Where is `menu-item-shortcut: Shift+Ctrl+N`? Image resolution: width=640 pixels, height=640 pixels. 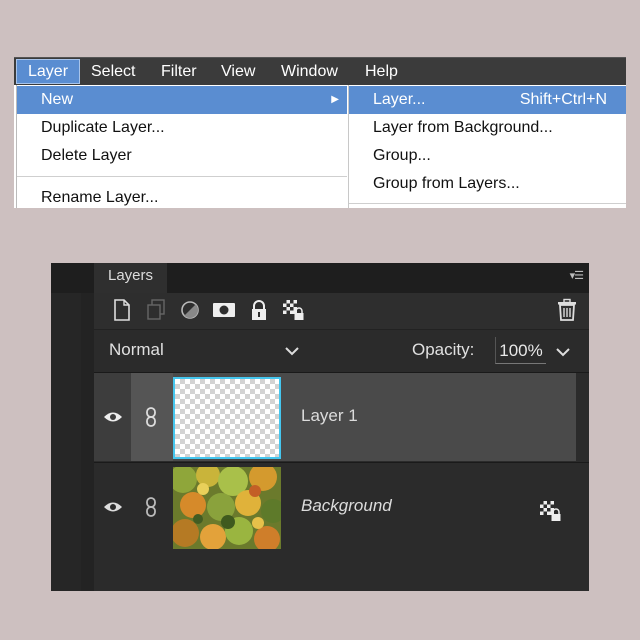
menu-item-shortcut: Shift+Ctrl+N is located at coordinates (563, 99).